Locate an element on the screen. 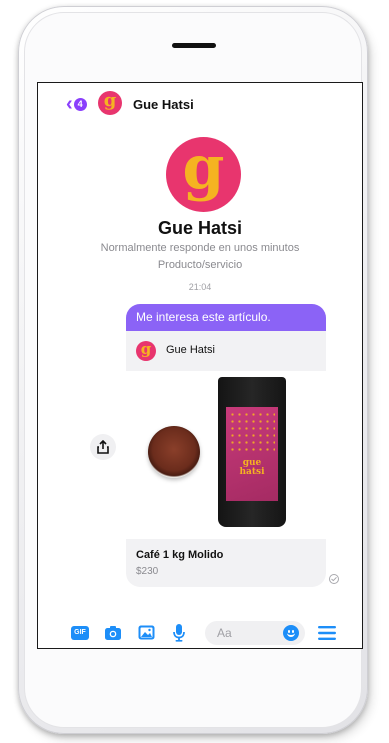 This screenshot has width=389, height=743. share-icon is located at coordinates (103, 447).